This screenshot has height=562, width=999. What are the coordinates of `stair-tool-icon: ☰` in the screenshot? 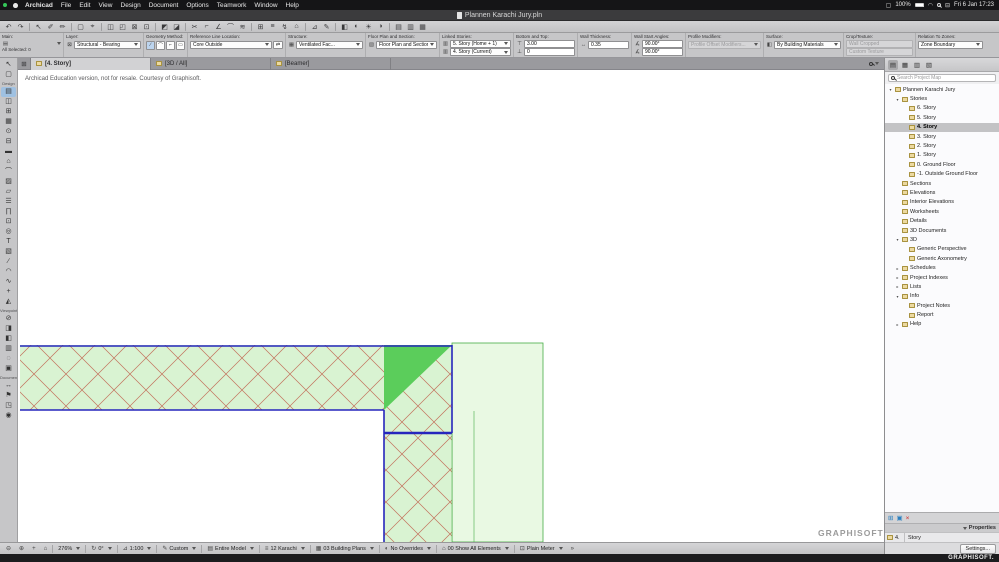 It's located at (8, 202).